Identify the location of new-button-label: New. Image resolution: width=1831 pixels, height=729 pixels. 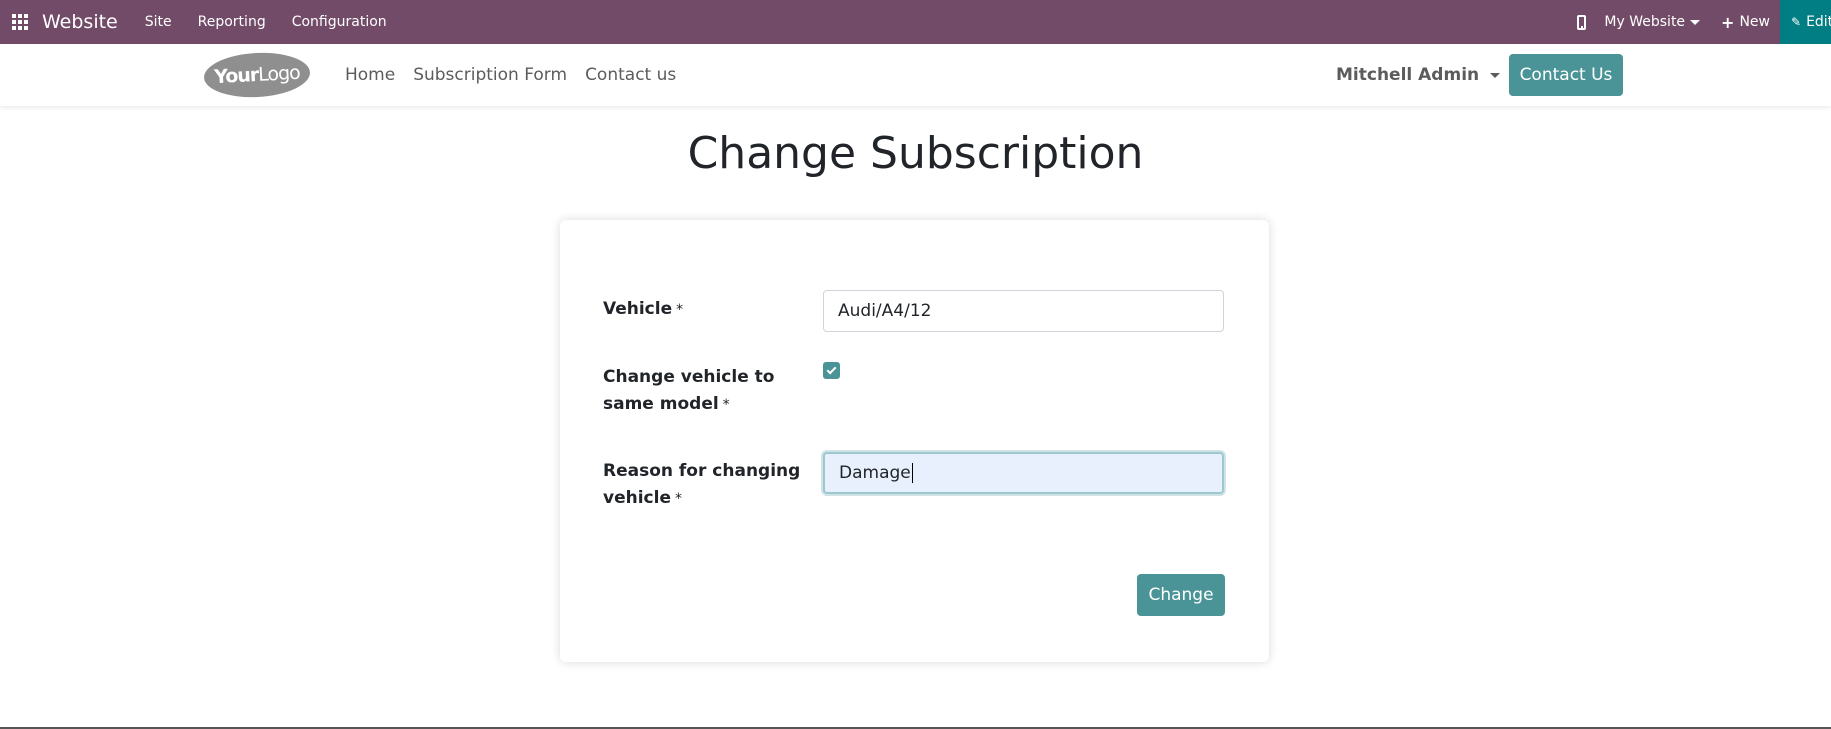
(1754, 22).